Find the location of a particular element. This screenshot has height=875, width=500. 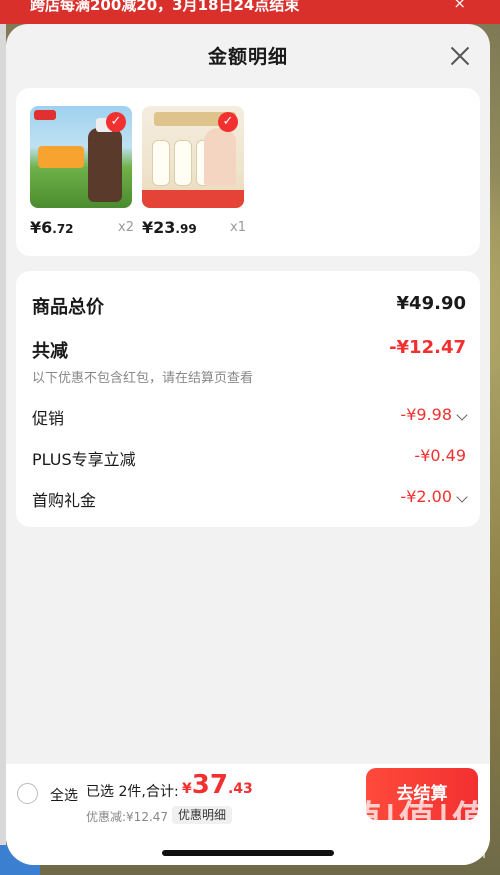

price-cents: .72 is located at coordinates (63, 229).